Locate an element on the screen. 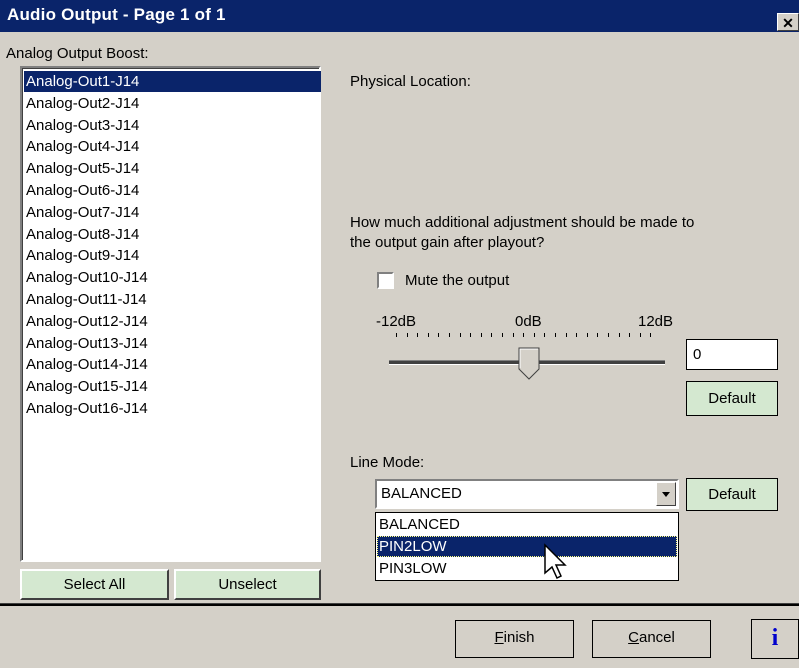 This screenshot has height=668, width=799. info-icon: i is located at coordinates (775, 638).